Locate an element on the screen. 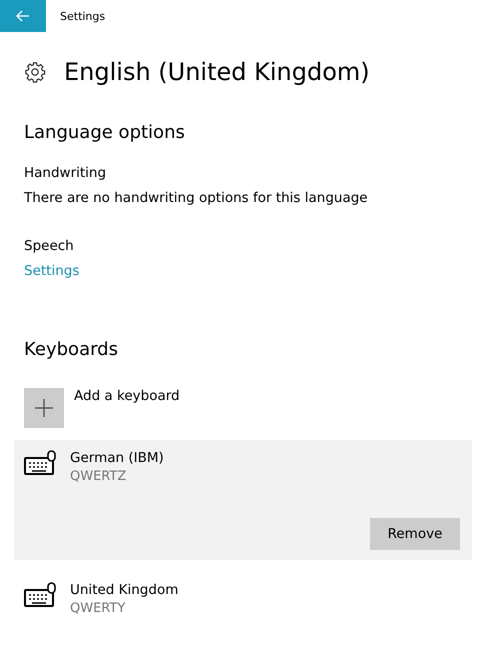 The height and width of the screenshot is (654, 501). keyboard-layout: QWERTZ is located at coordinates (99, 476).